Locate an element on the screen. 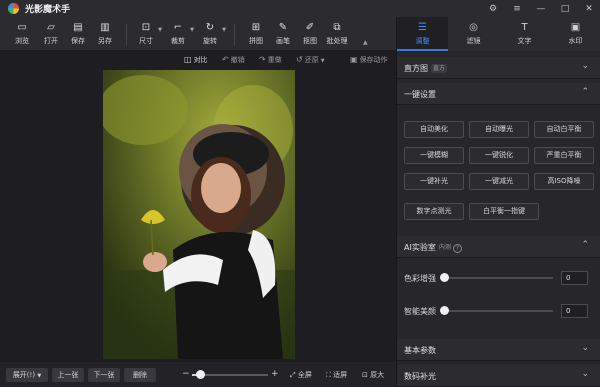  ai-lab-title-text: AI实验室 is located at coordinates (420, 247).